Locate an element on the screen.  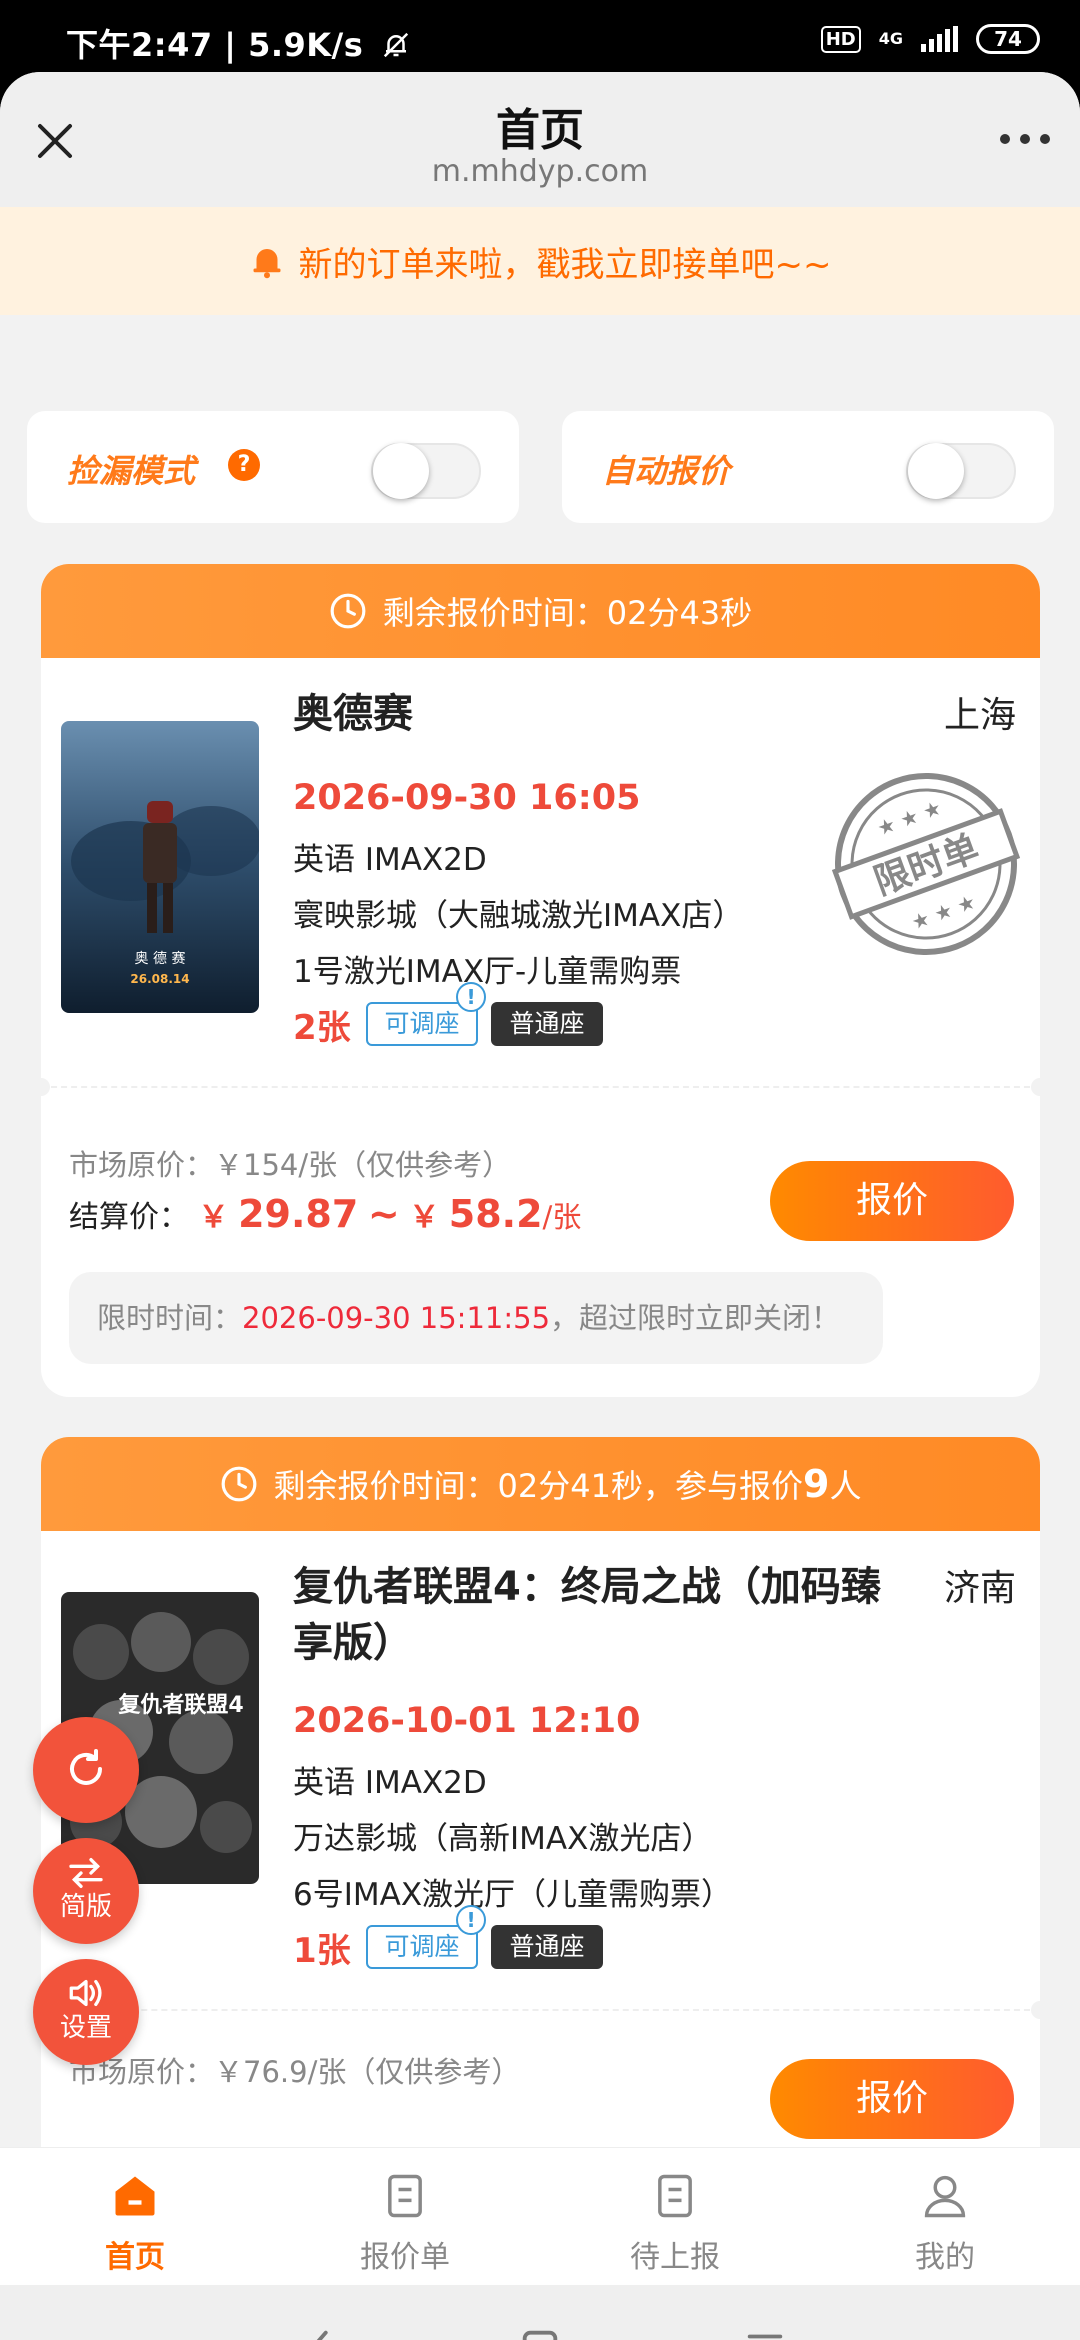
show-time: 2026-09-30 16:05 is located at coordinates (467, 798).